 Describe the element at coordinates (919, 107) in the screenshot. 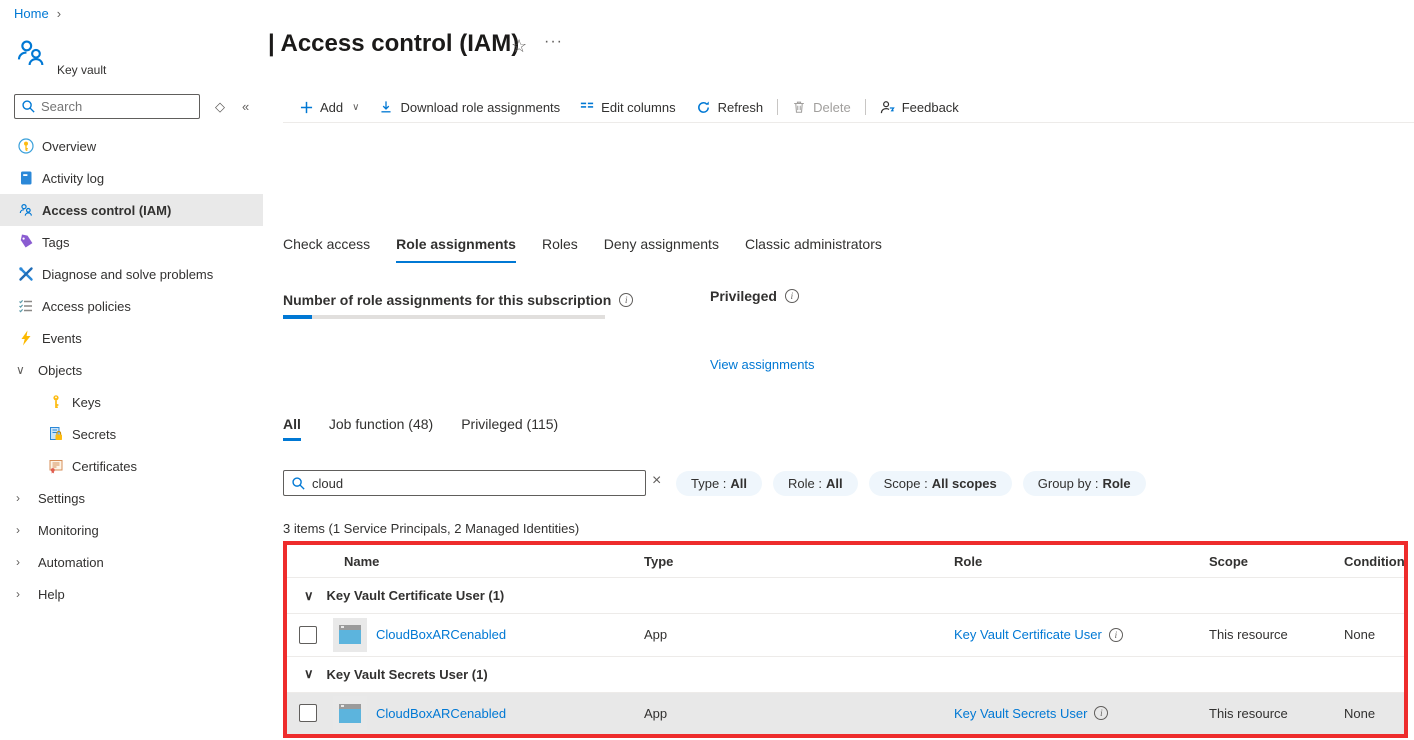

I see `feedback-button: Feedback` at that location.